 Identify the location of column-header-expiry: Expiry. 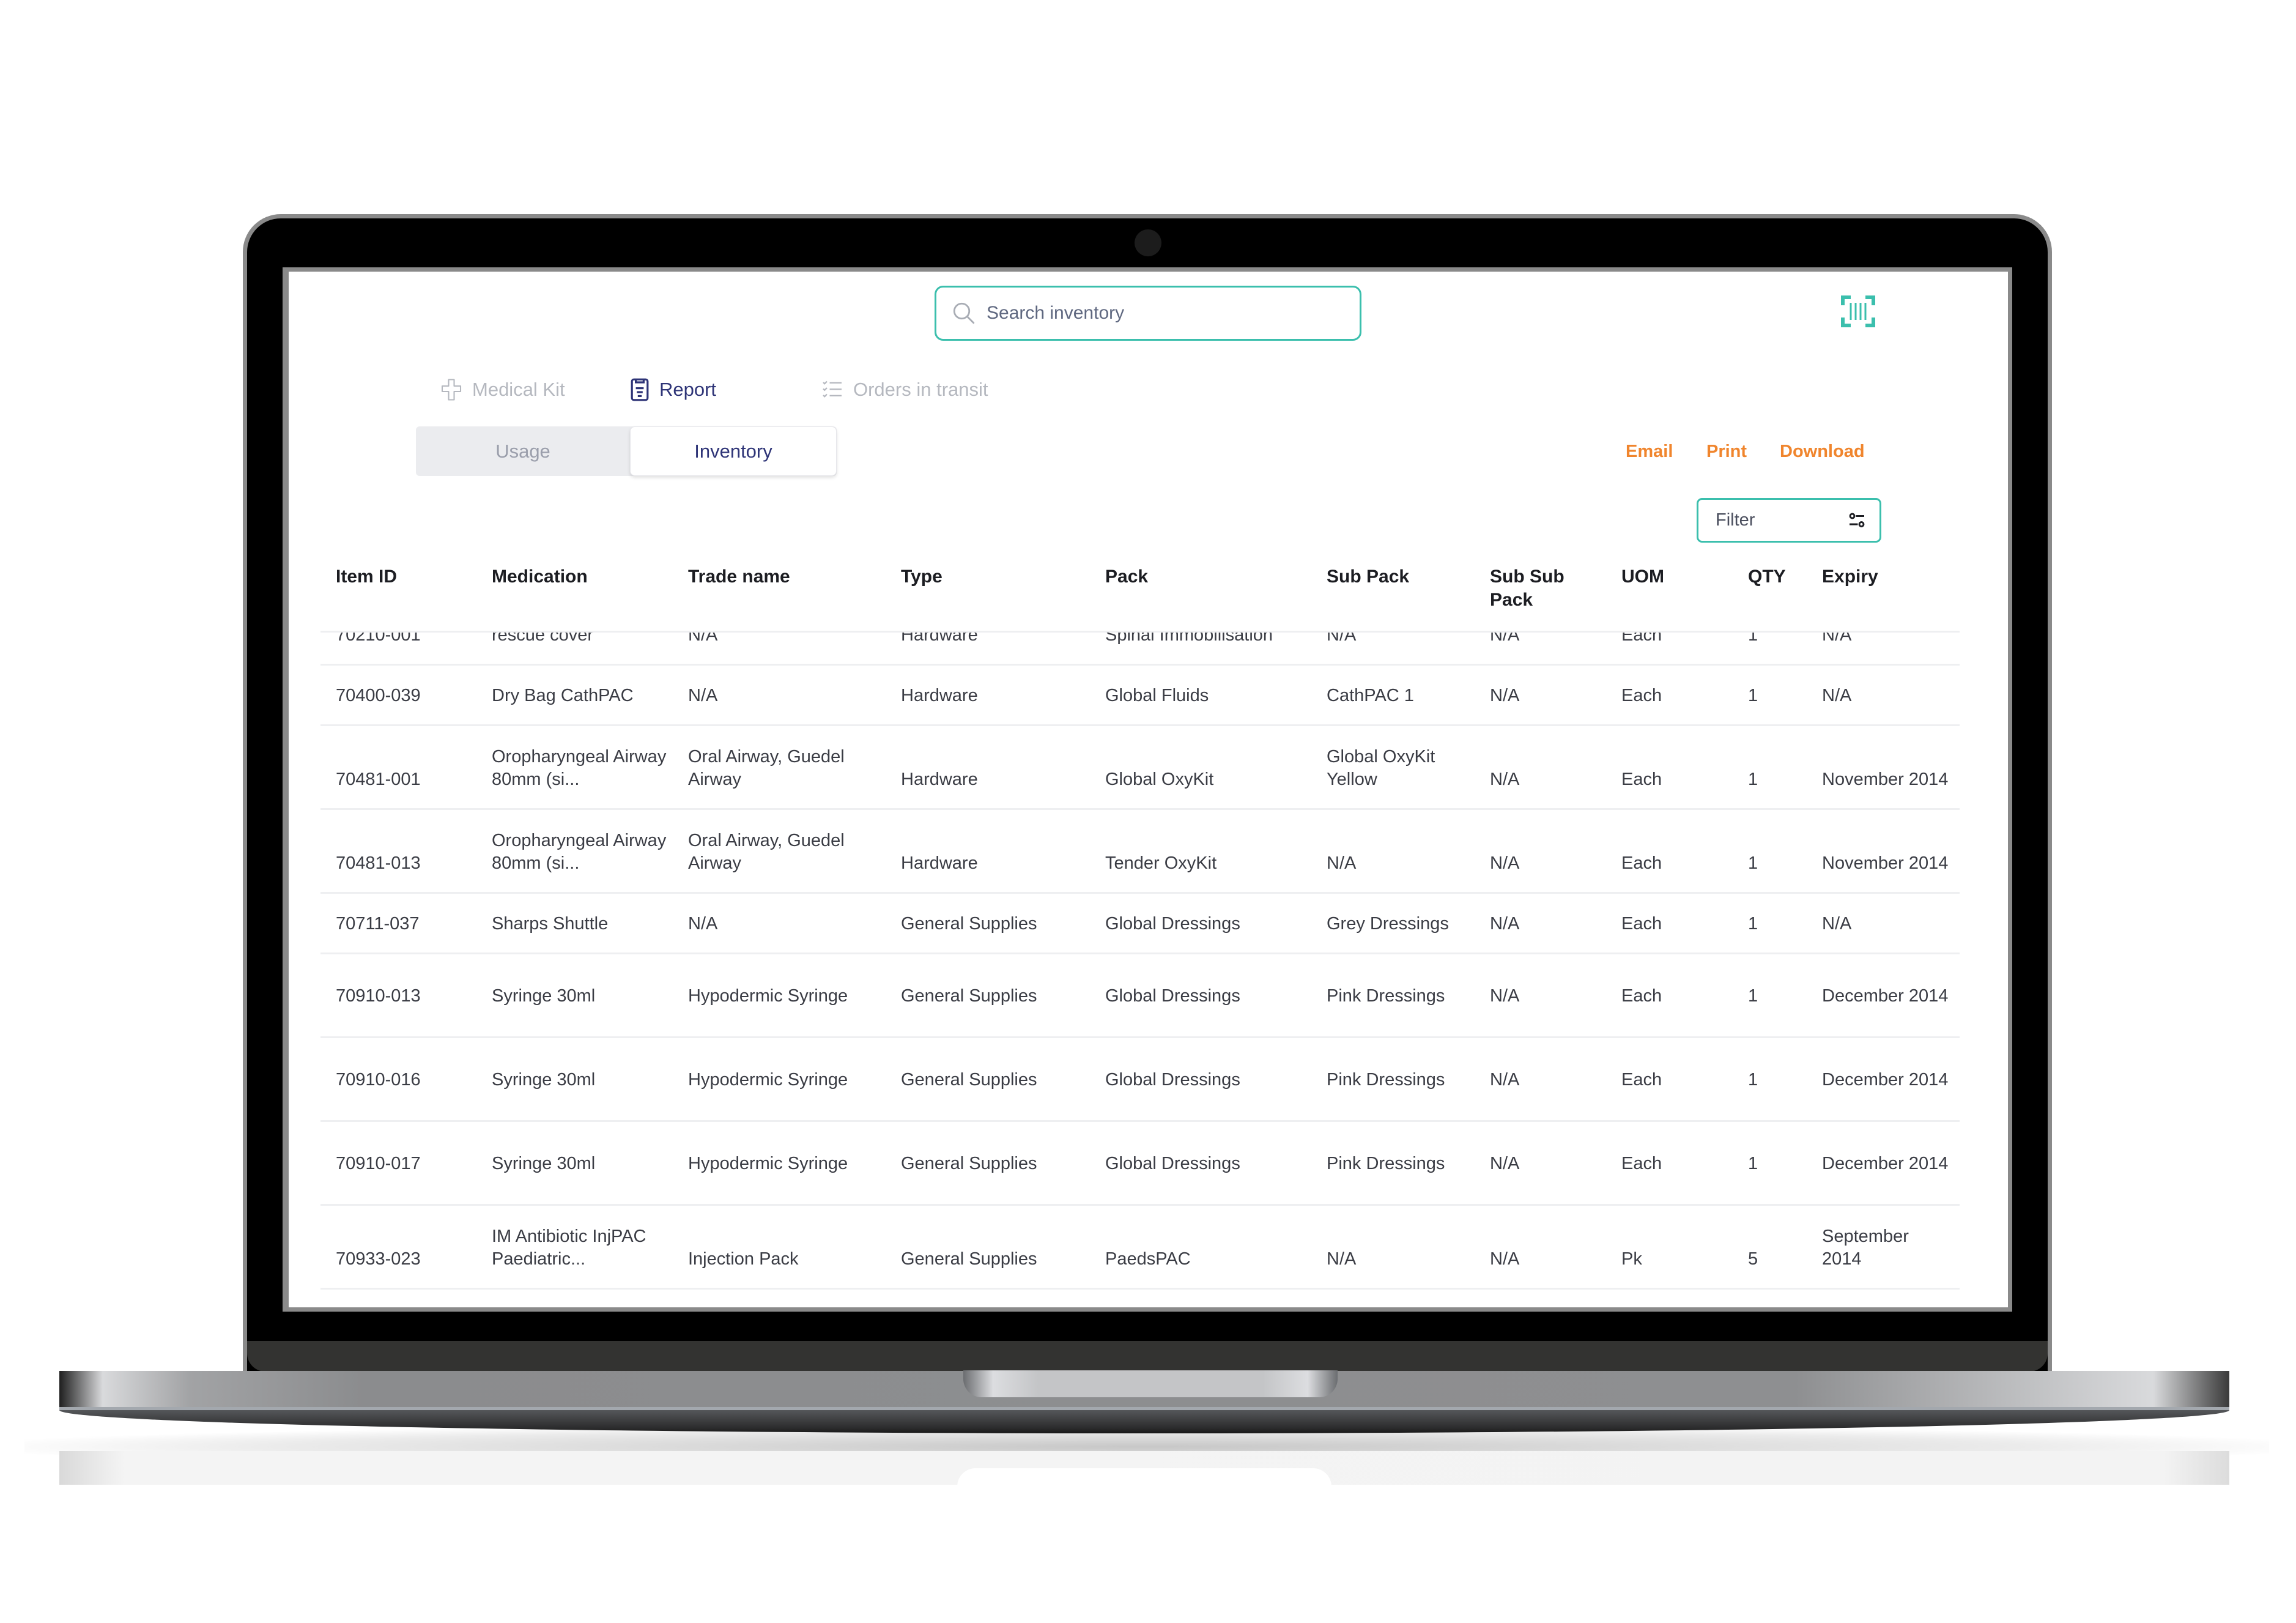
(1886, 577).